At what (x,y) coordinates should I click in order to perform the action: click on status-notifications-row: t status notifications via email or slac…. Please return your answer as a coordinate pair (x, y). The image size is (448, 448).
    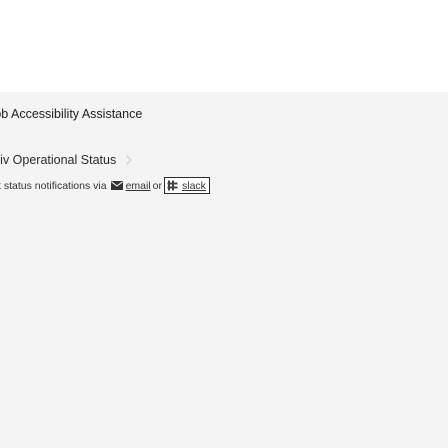
    Looking at the image, I should click on (105, 185).